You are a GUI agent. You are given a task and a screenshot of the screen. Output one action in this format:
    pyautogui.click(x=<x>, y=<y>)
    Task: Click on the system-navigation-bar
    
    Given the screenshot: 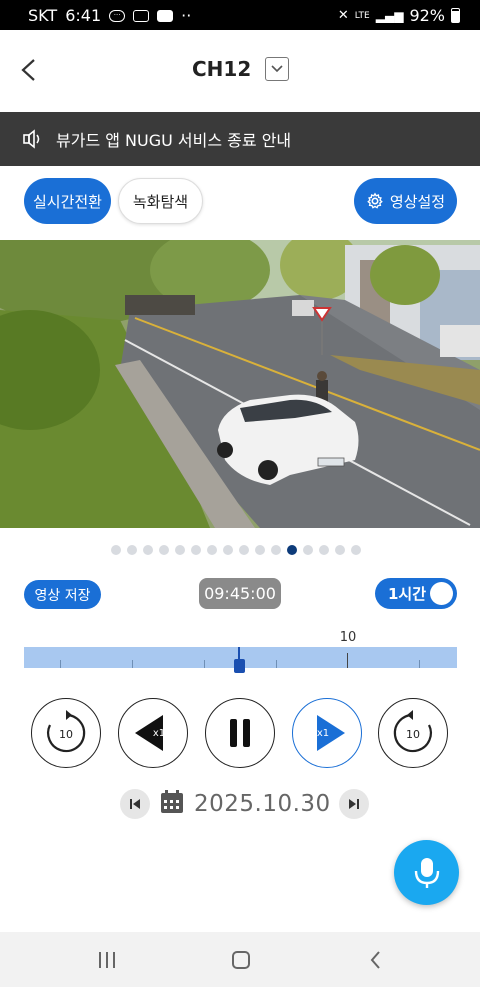 What is the action you would take?
    pyautogui.click(x=240, y=959)
    